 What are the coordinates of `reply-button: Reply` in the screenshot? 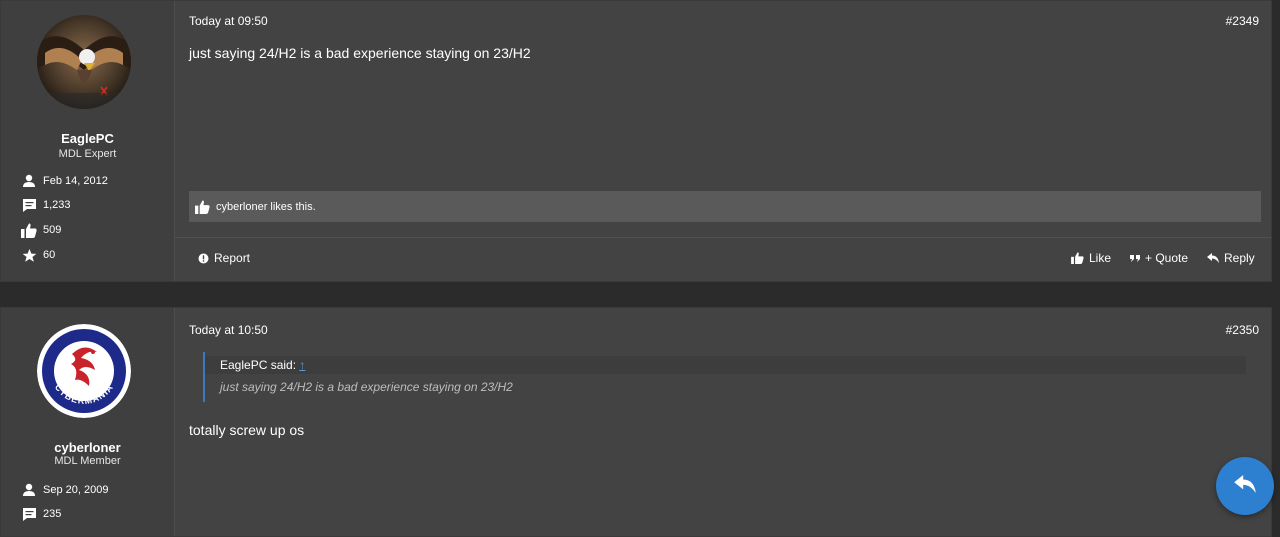 It's located at (1231, 258).